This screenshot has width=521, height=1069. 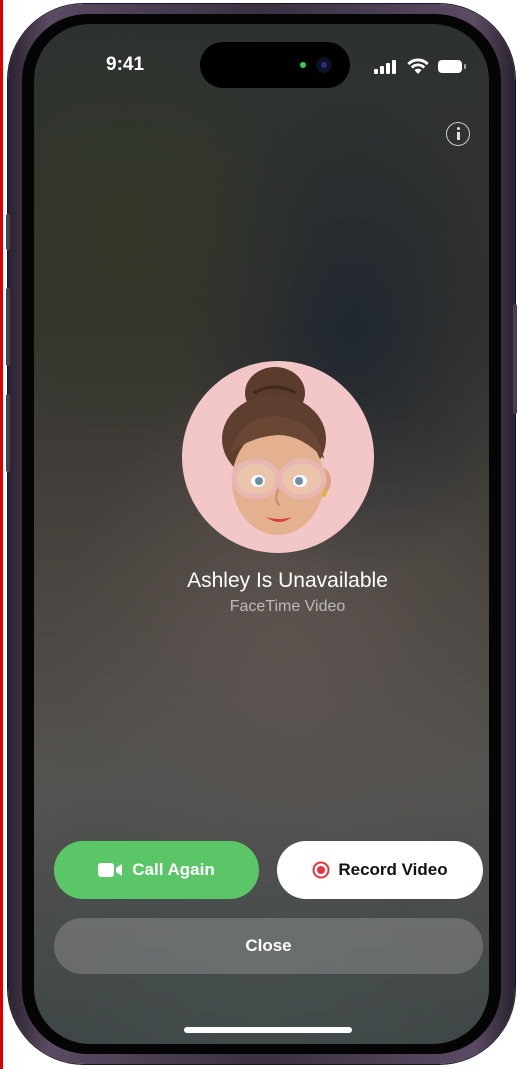 I want to click on info-icon, so click(x=458, y=128).